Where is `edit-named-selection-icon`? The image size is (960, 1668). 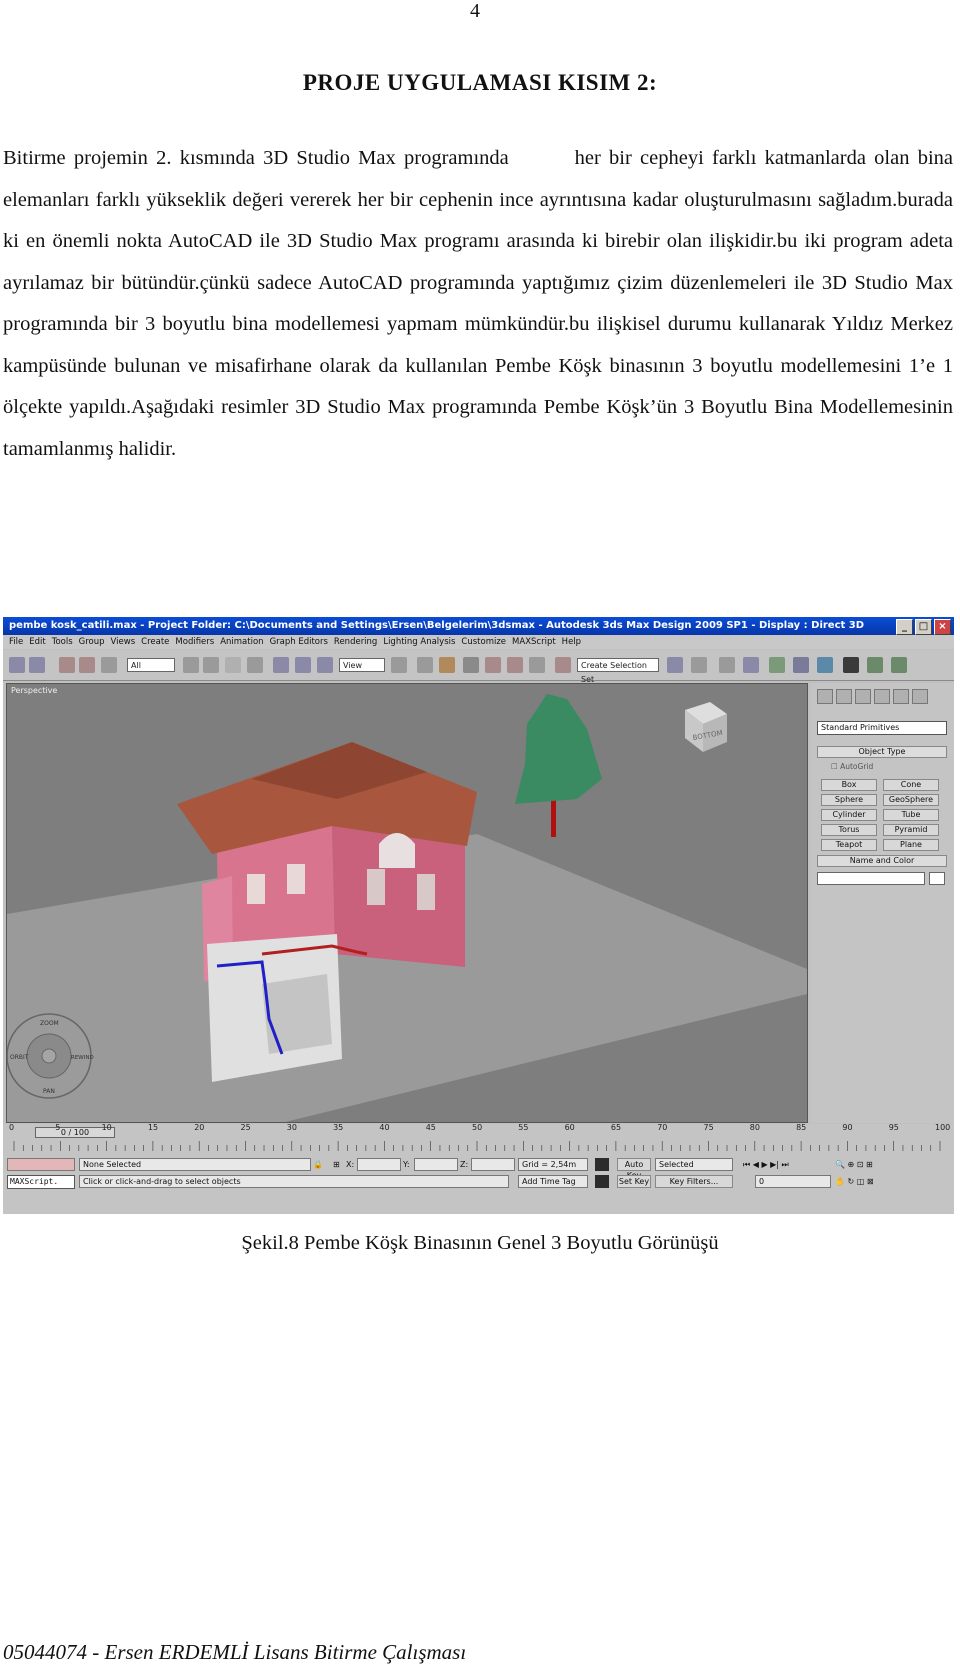
edit-named-selection-icon is located at coordinates (563, 665).